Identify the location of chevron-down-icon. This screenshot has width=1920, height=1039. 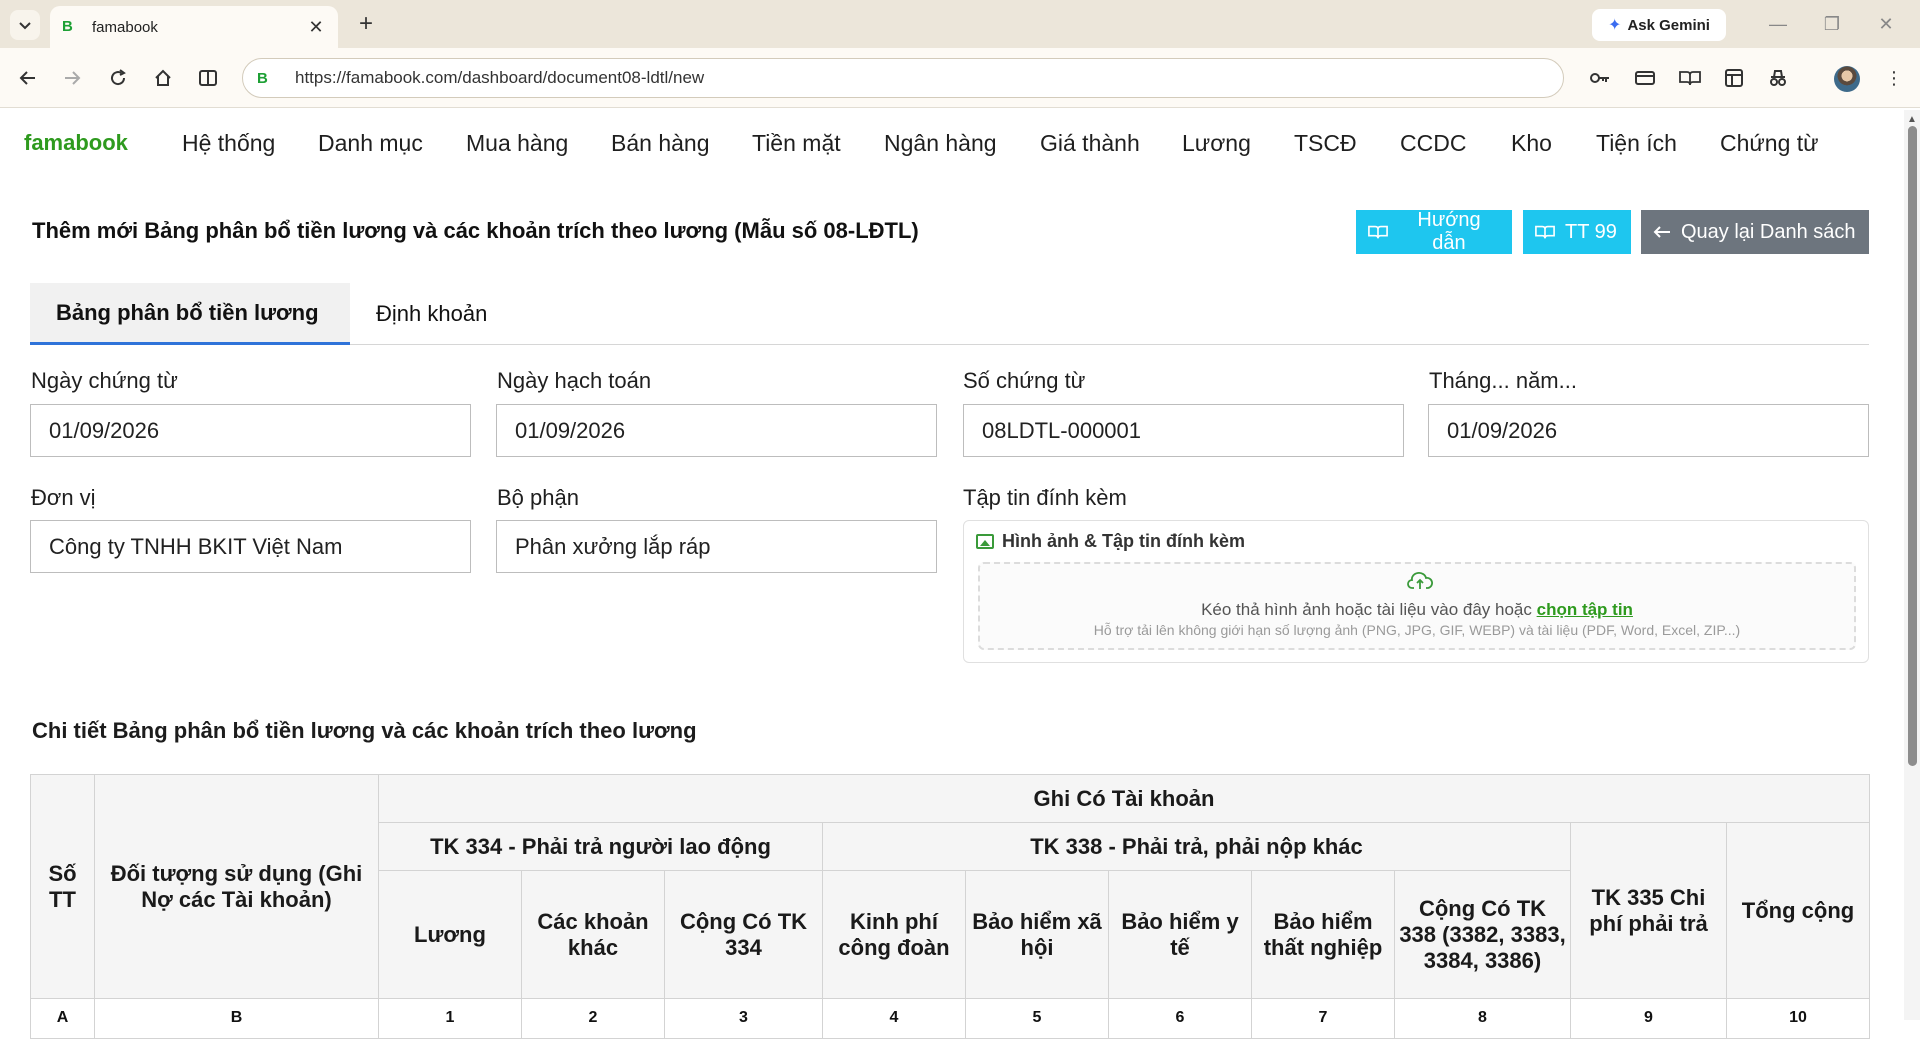
(25, 26).